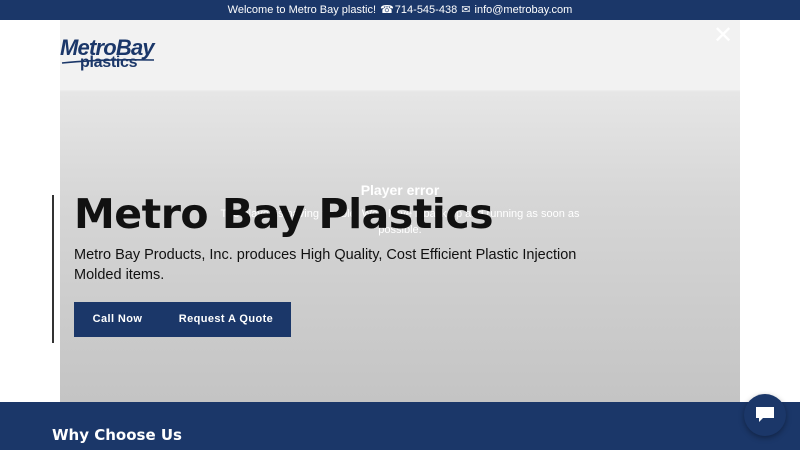 The height and width of the screenshot is (450, 800). I want to click on email-link: info@metrobay.com, so click(524, 10).